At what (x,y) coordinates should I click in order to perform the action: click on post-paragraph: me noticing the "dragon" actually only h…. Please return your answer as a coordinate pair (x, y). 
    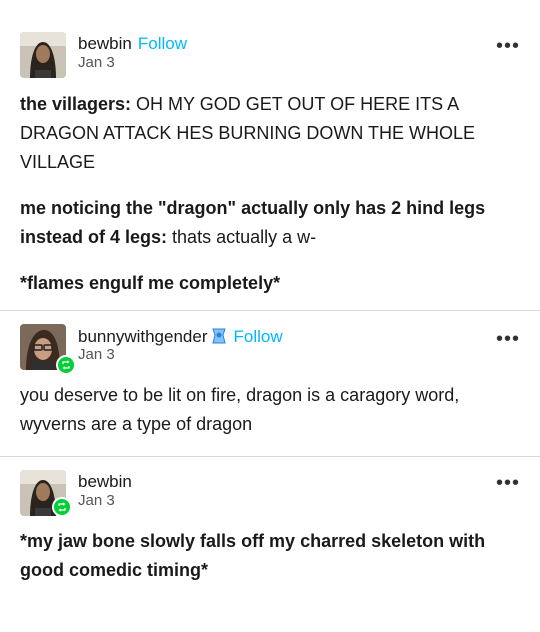
    Looking at the image, I should click on (270, 223).